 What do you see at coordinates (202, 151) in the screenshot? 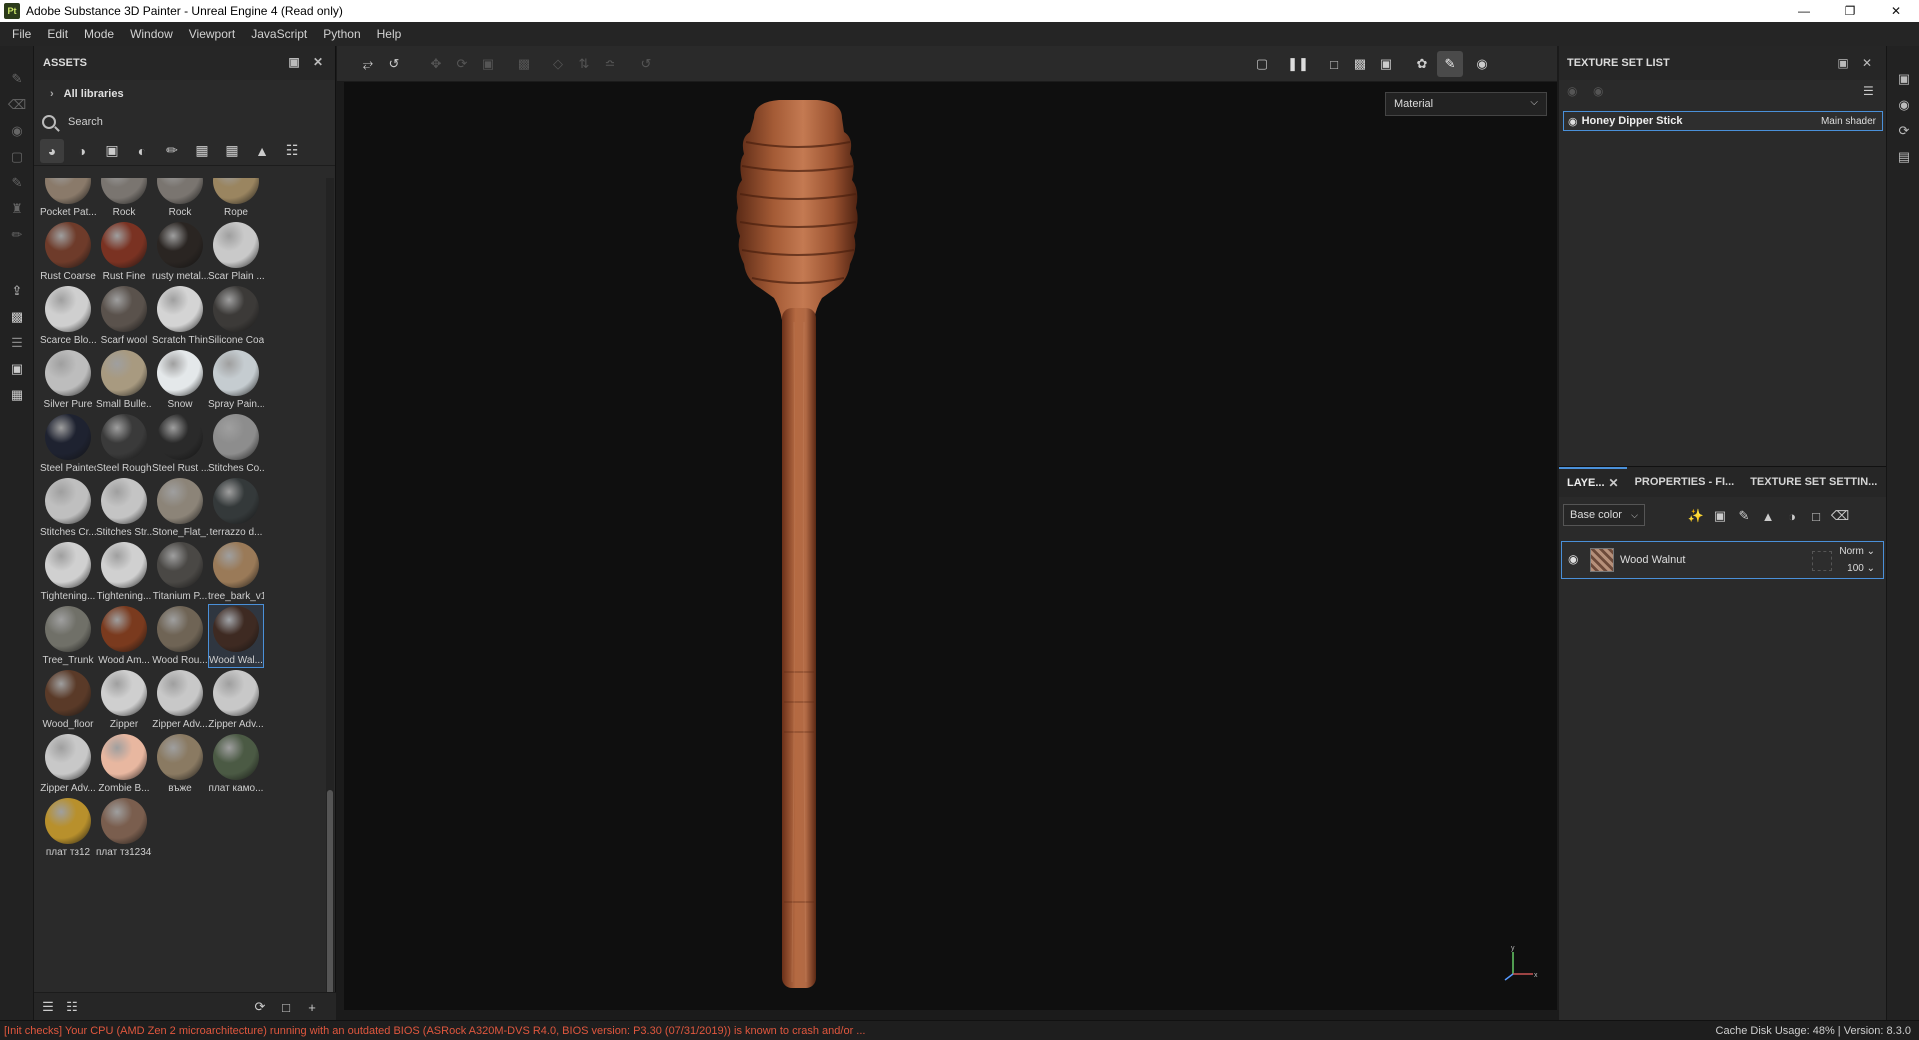
I see `particles-icon: ▦` at bounding box center [202, 151].